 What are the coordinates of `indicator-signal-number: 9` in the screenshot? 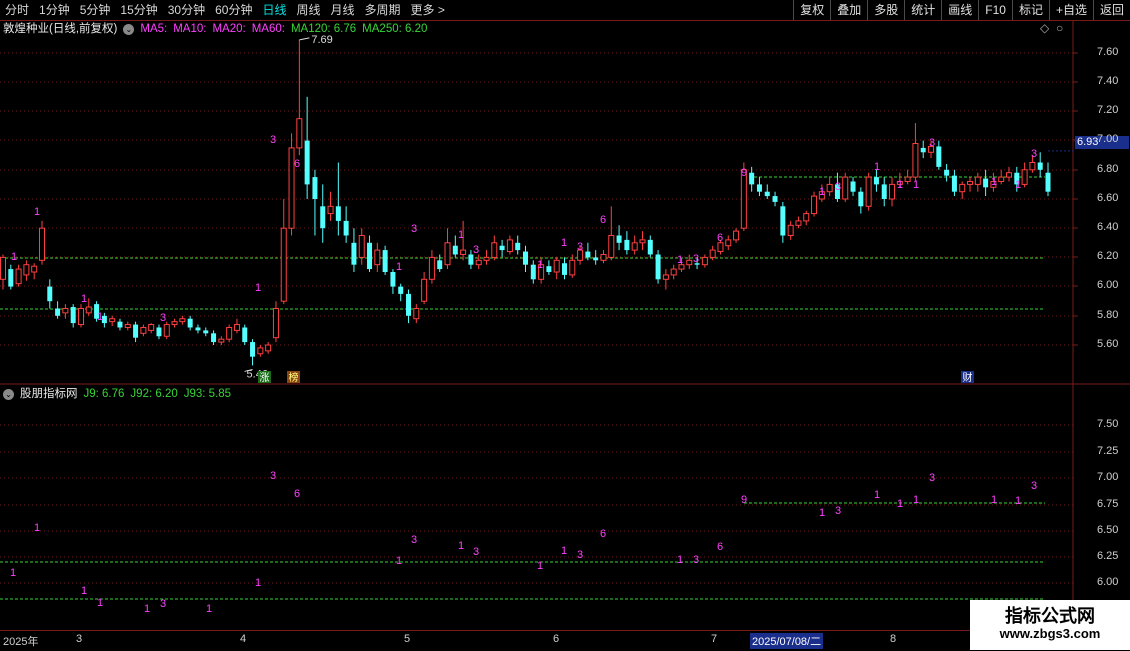 It's located at (744, 500).